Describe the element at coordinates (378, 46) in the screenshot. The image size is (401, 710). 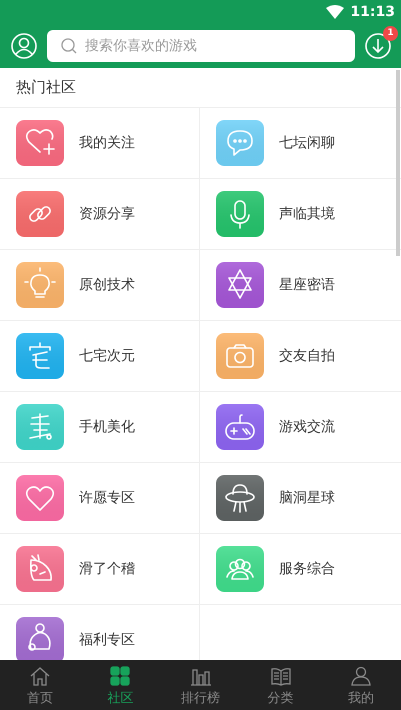
I see `download-icon` at that location.